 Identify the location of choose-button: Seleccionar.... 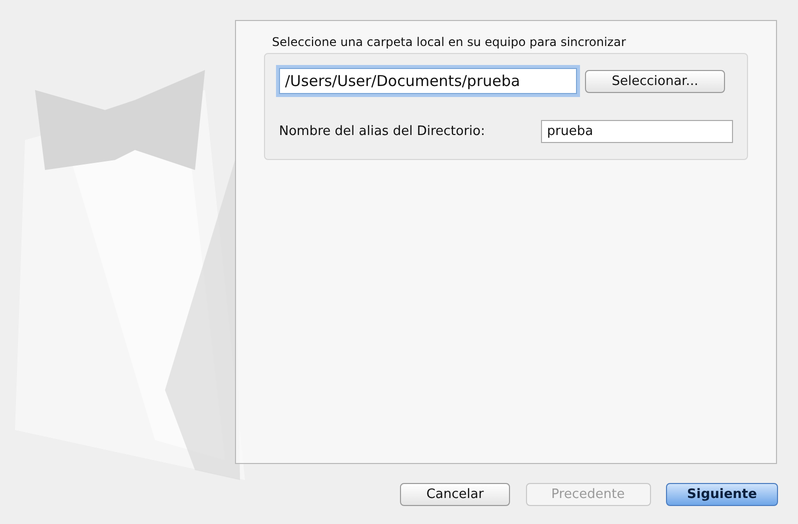
(655, 81).